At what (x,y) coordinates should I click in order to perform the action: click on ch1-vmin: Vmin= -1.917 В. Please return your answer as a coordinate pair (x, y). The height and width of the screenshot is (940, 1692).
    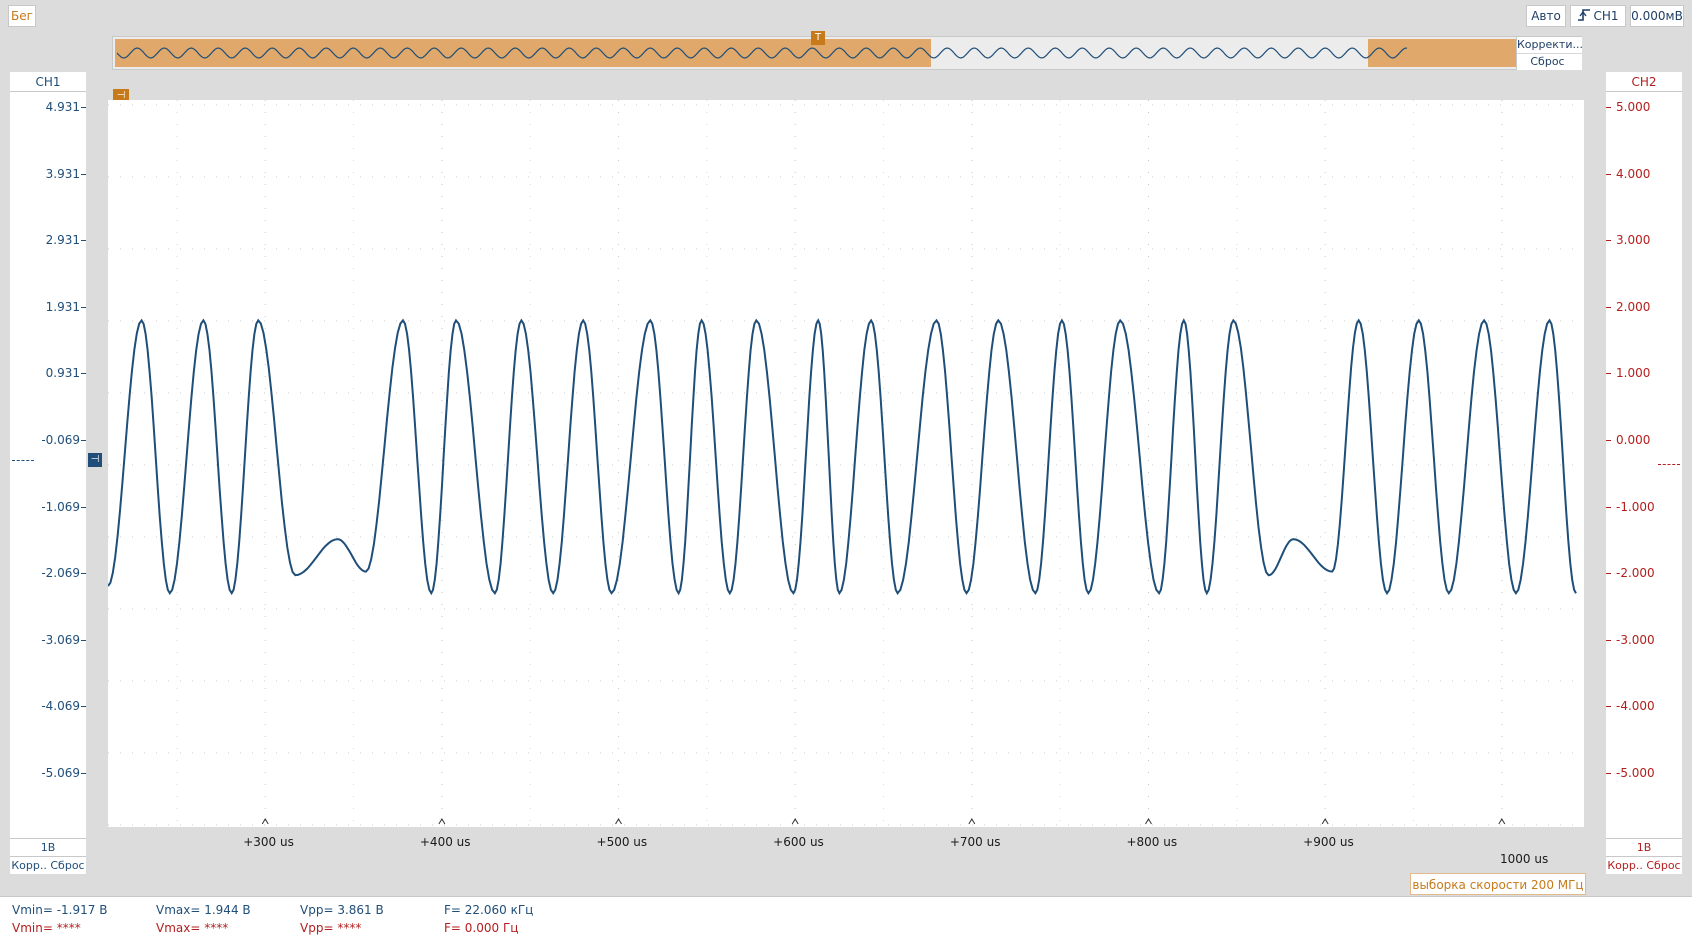
    Looking at the image, I should click on (60, 910).